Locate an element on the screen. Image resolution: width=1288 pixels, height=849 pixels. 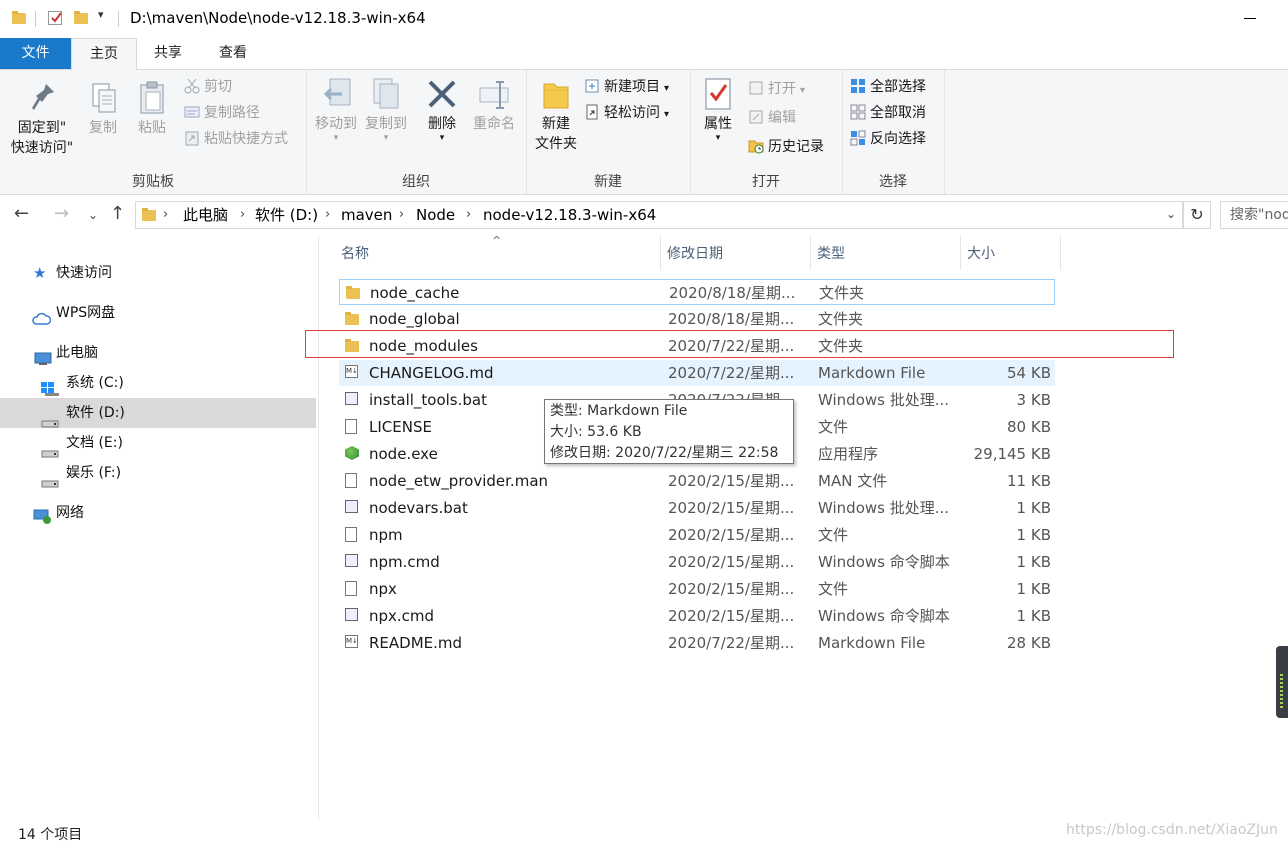
file-row: npx 2020/2/15/星期... 文件 1 KB is located at coordinates (697, 589).